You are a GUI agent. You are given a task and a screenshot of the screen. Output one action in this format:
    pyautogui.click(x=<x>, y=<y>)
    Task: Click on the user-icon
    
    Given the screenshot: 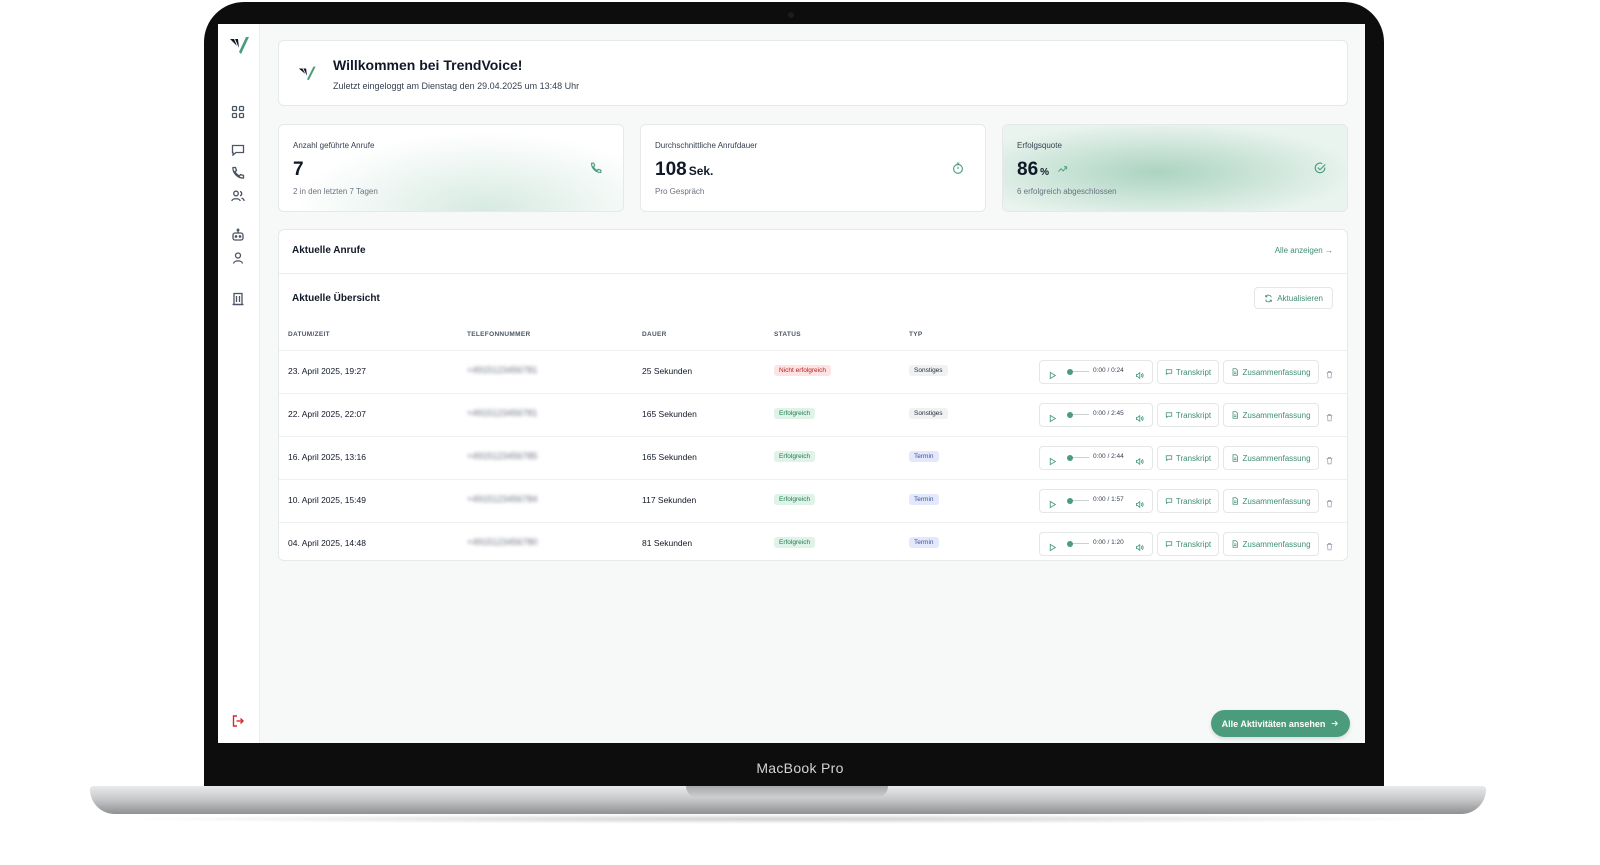 What is the action you would take?
    pyautogui.click(x=238, y=258)
    